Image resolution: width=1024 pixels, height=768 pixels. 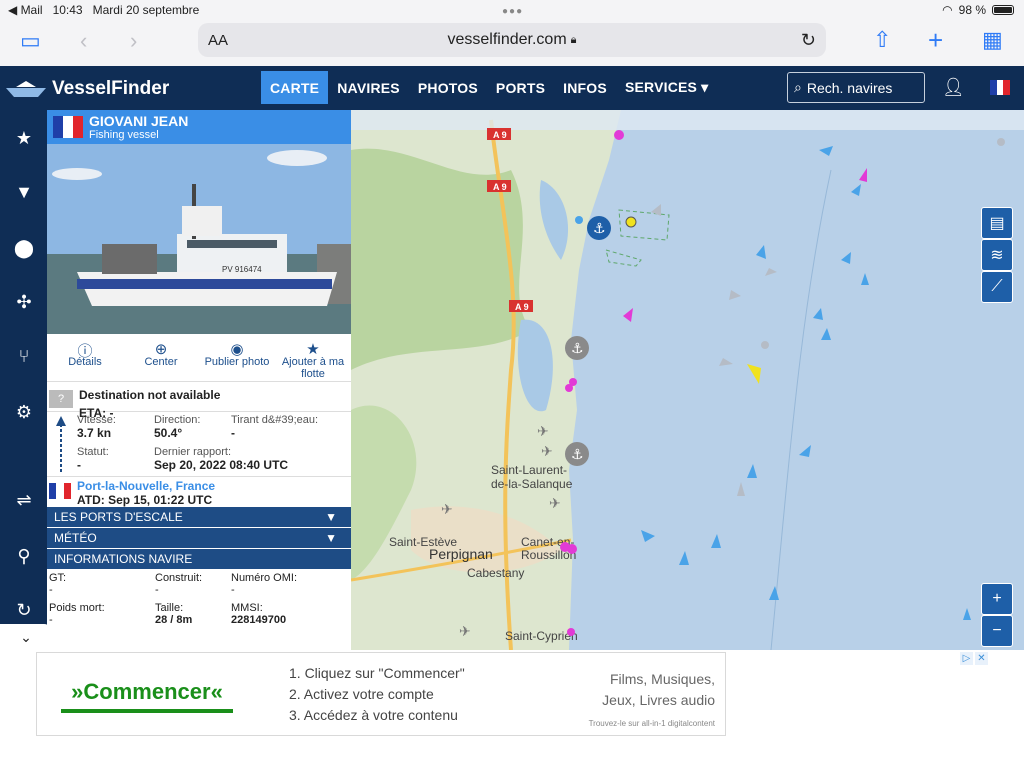 What do you see at coordinates (512, 11) in the screenshot?
I see `multitask-dots-icon: ●●●` at bounding box center [512, 11].